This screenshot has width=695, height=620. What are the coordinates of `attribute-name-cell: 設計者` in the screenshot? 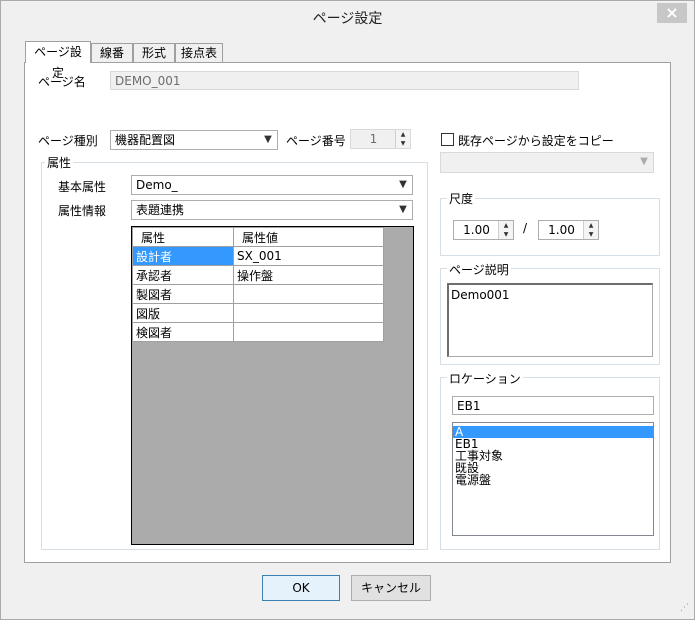 It's located at (183, 256).